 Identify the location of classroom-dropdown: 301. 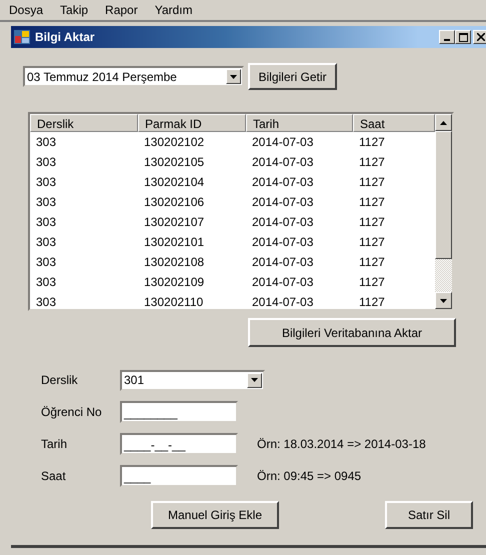
(192, 380).